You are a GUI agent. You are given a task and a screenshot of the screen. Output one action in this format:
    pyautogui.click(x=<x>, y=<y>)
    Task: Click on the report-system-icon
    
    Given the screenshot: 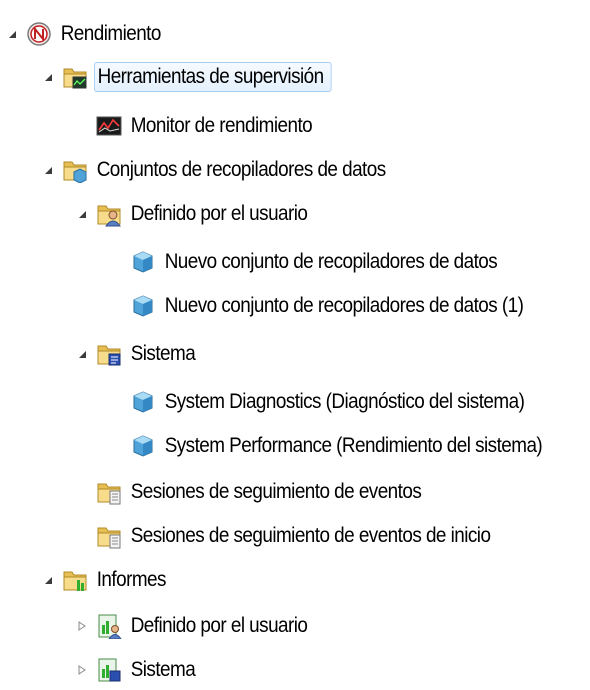 What is the action you would take?
    pyautogui.click(x=109, y=670)
    